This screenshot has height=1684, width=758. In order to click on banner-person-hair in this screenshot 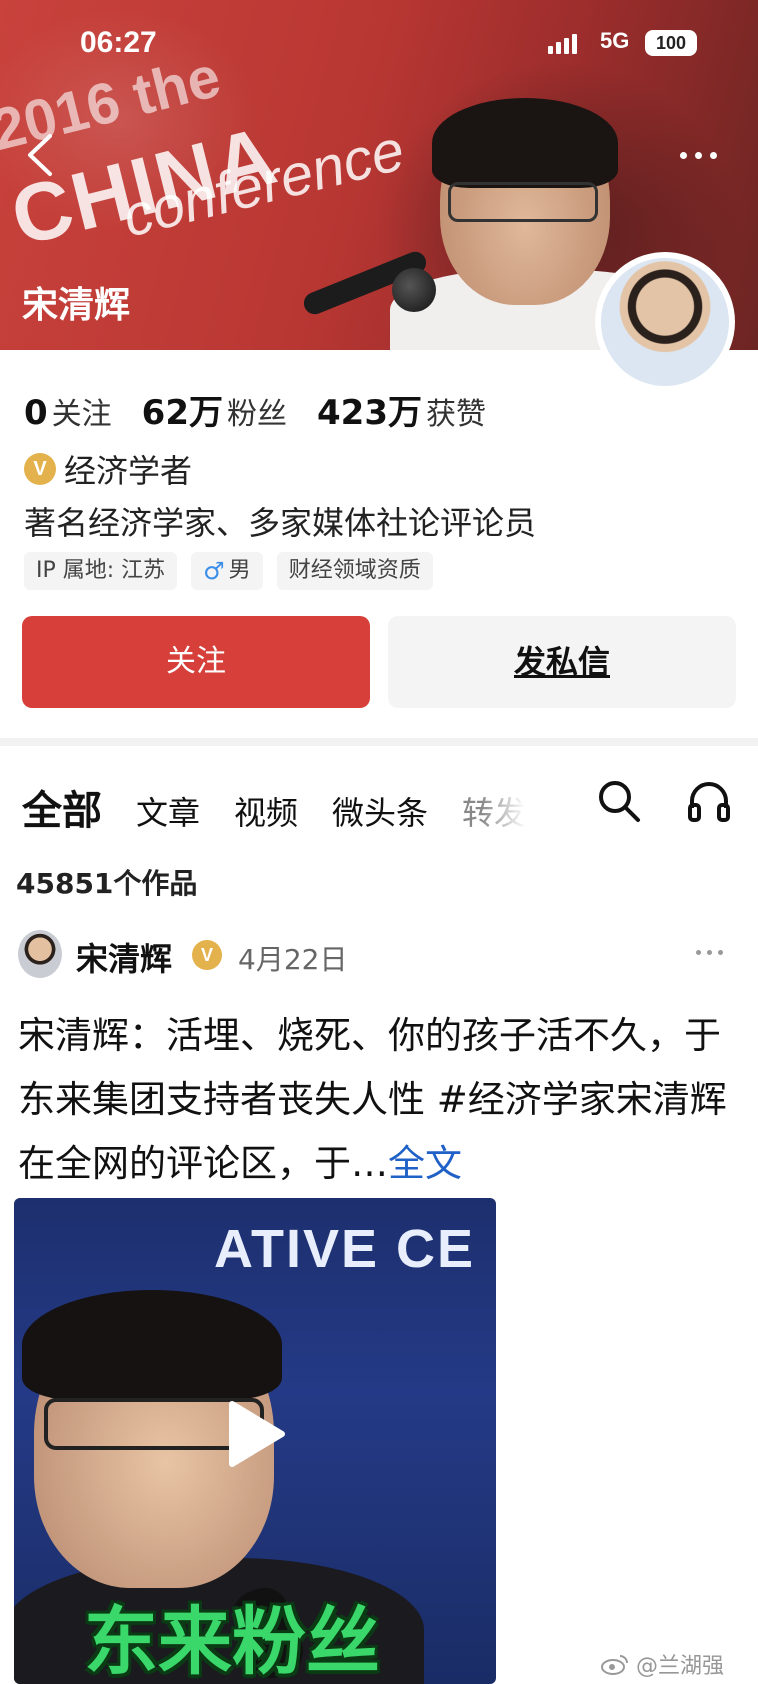, I will do `click(525, 143)`.